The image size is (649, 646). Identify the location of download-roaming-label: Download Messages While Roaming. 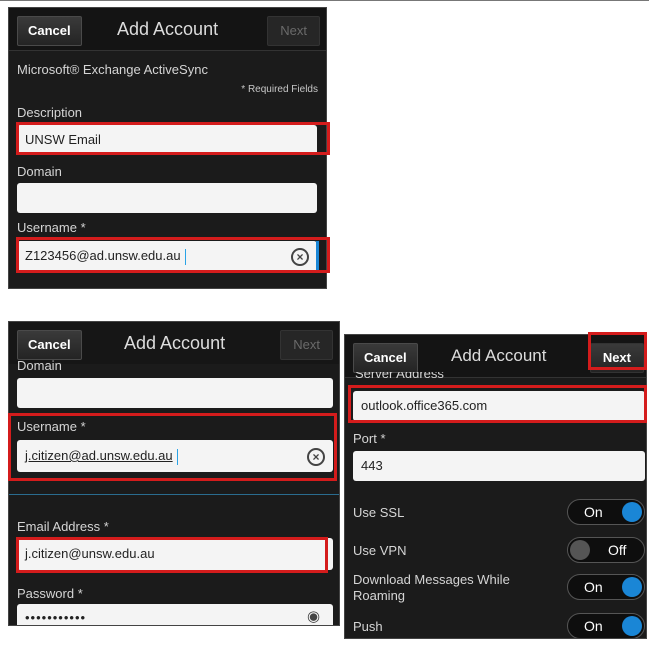
(431, 587).